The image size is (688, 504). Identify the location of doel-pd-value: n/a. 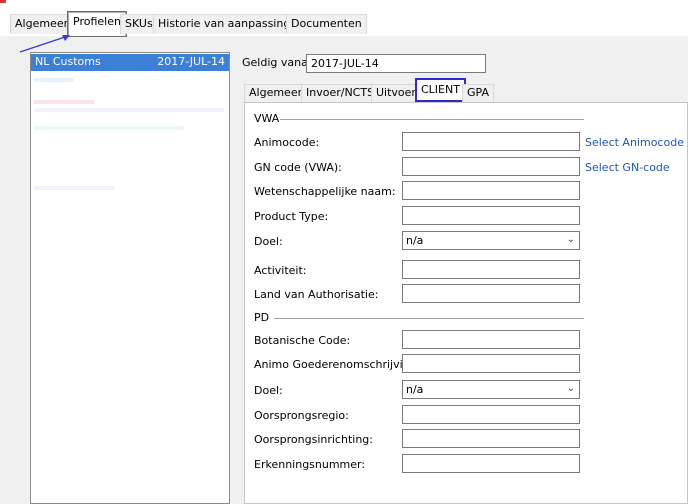
(415, 389).